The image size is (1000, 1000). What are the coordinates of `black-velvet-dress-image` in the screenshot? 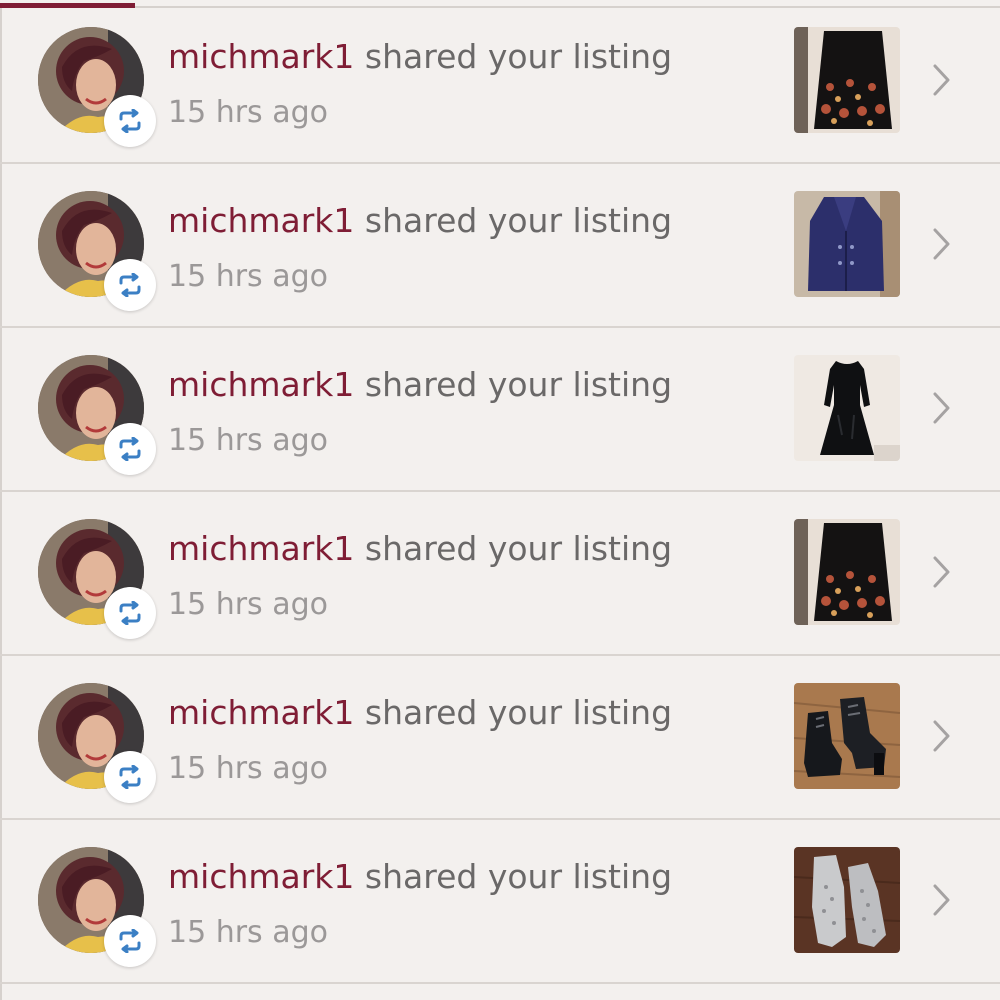 It's located at (847, 408).